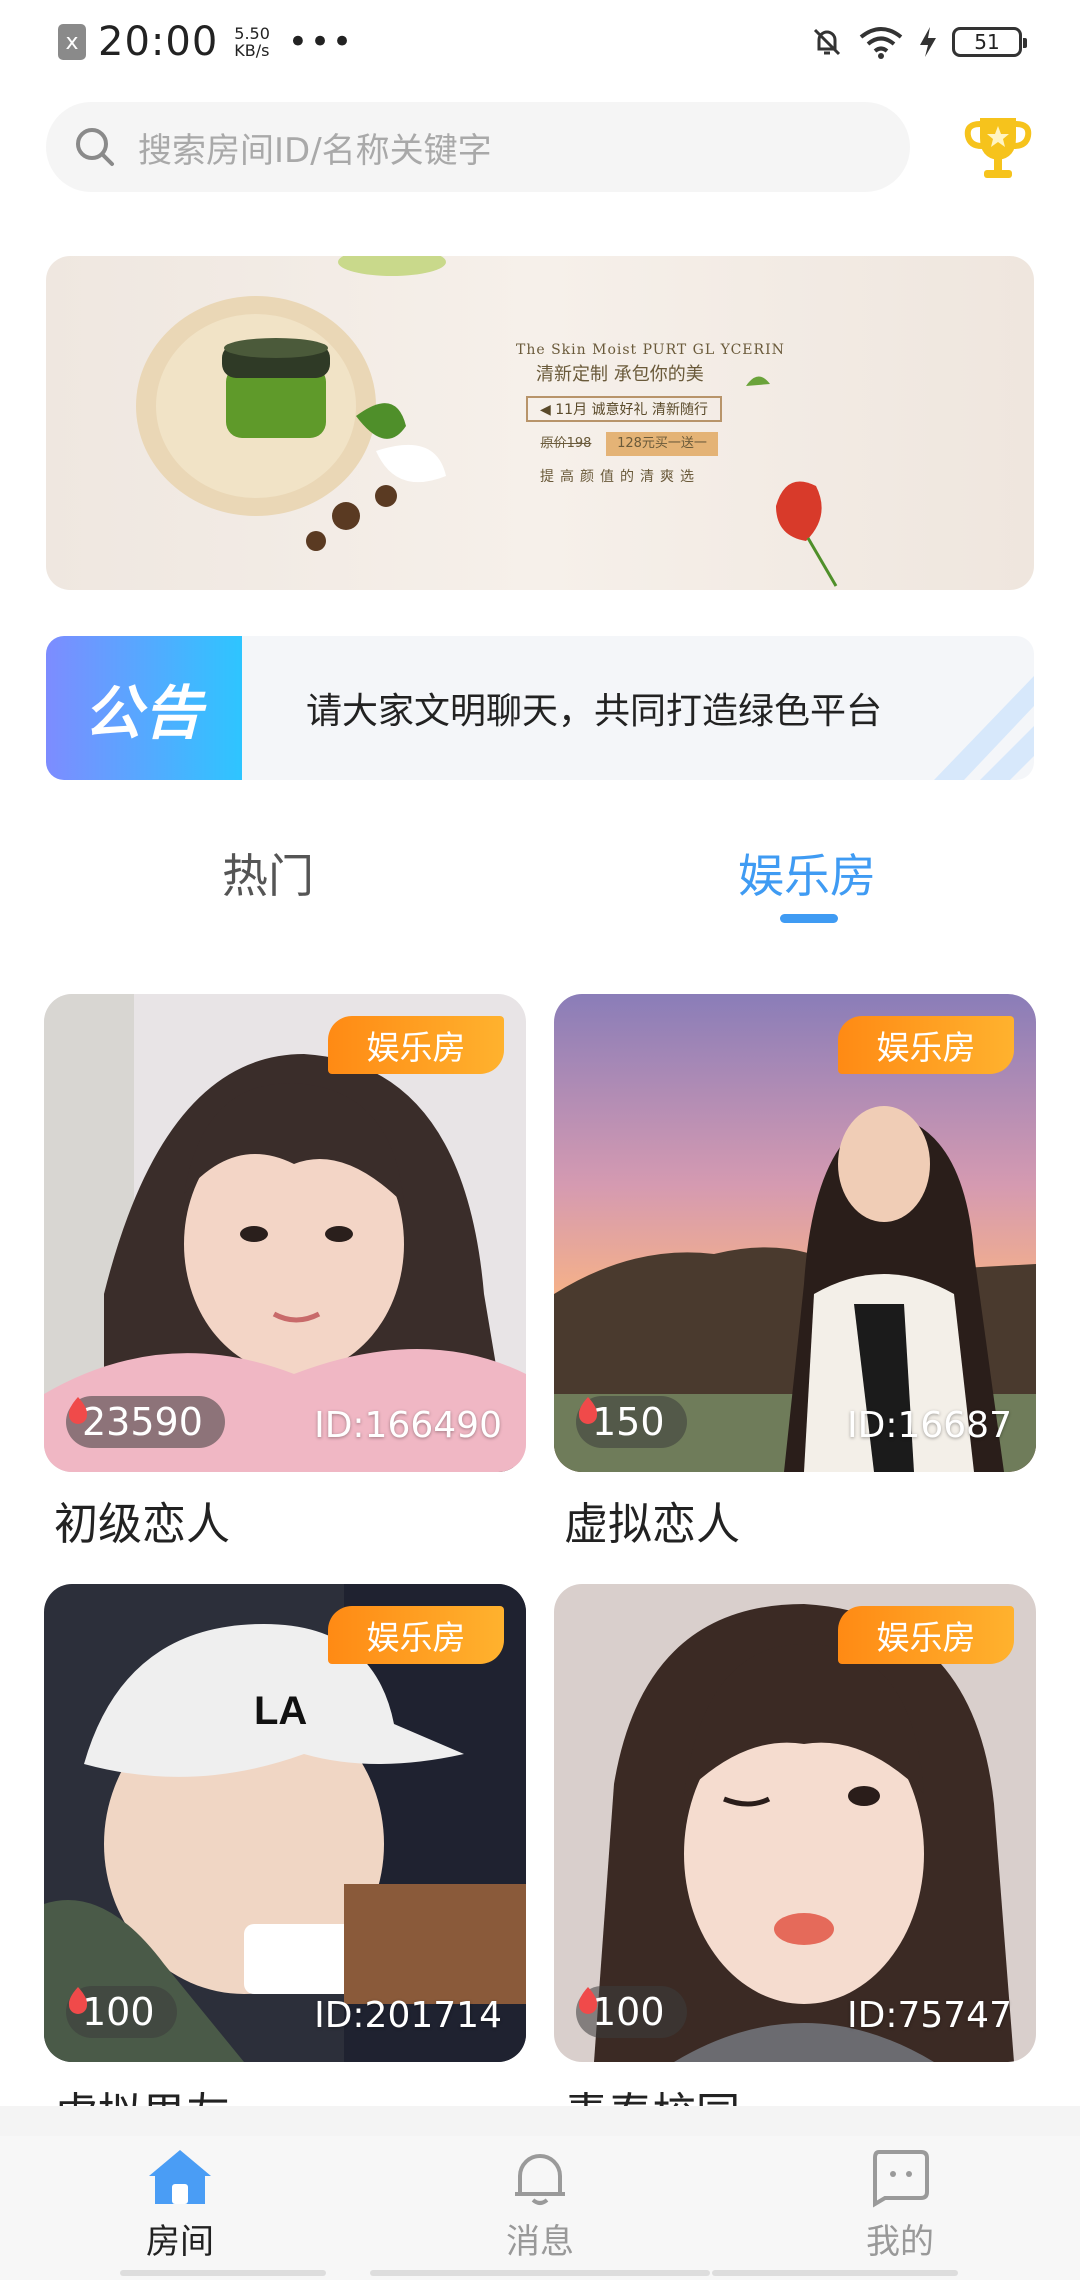 This screenshot has height=2280, width=1080. What do you see at coordinates (901, 2179) in the screenshot?
I see `profile-face-icon` at bounding box center [901, 2179].